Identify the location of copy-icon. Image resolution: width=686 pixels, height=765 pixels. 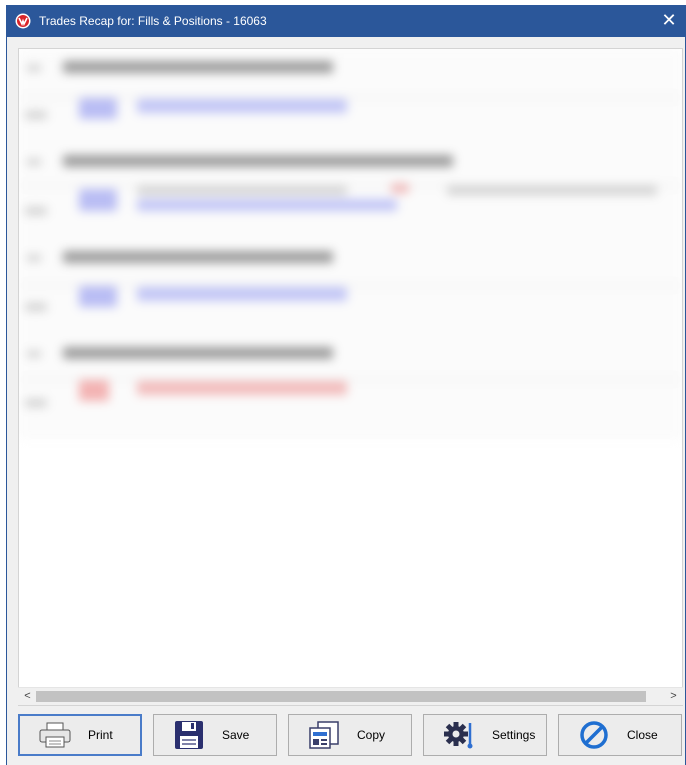
(324, 735).